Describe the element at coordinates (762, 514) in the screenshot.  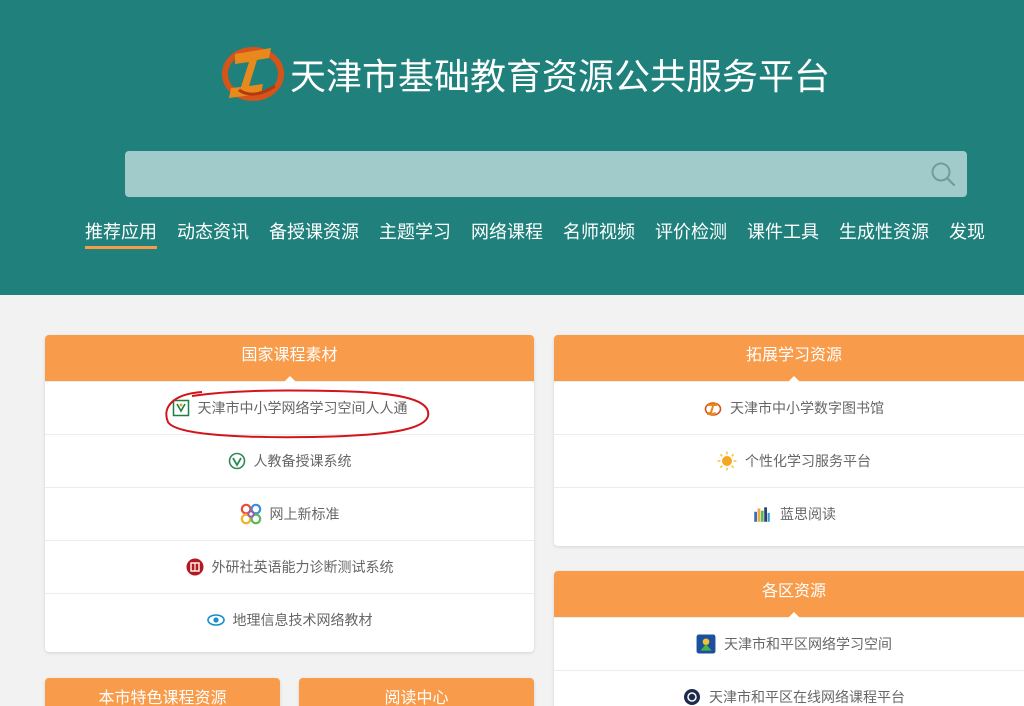
I see `books-icon` at that location.